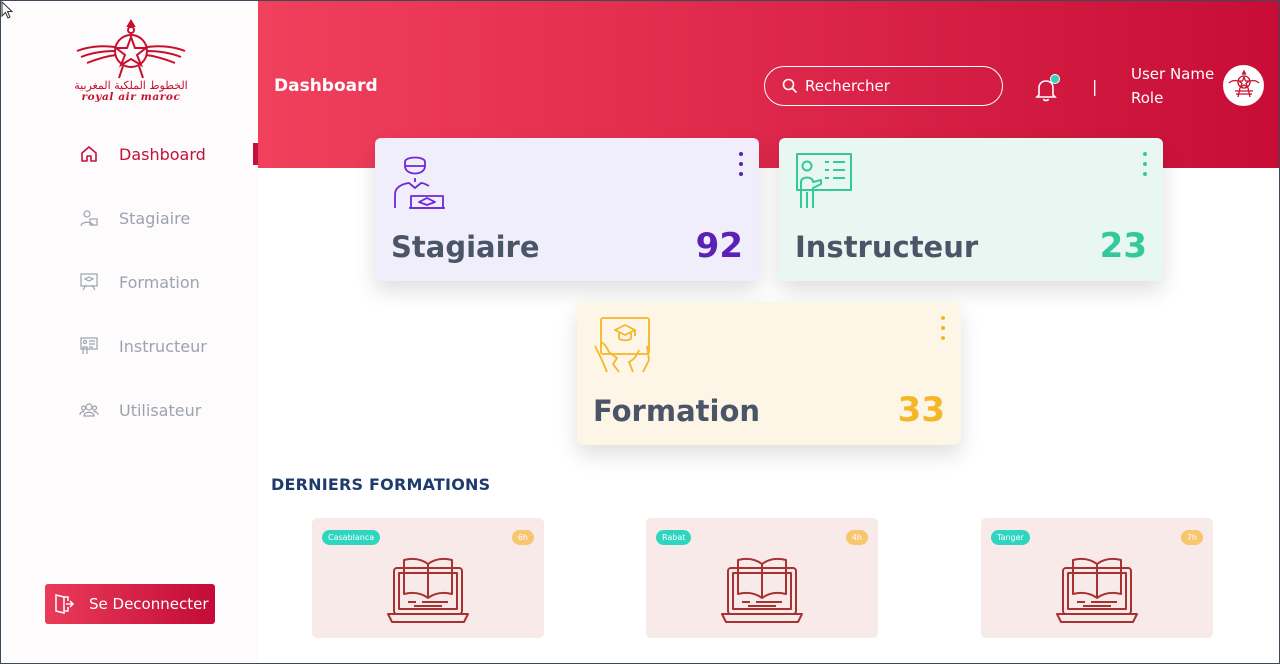 The width and height of the screenshot is (1280, 664). Describe the element at coordinates (89, 218) in the screenshot. I see `trainee-icon` at that location.